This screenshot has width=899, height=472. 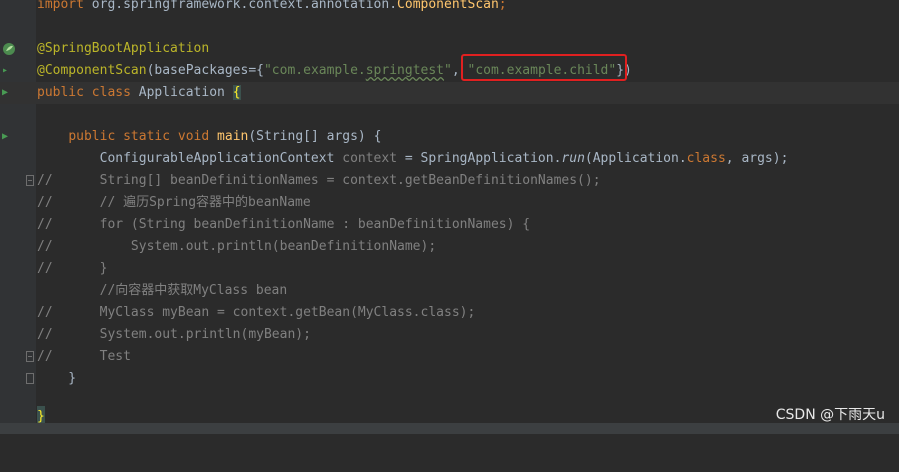 I want to click on watermark: CSDN @下雨天u, so click(x=830, y=415).